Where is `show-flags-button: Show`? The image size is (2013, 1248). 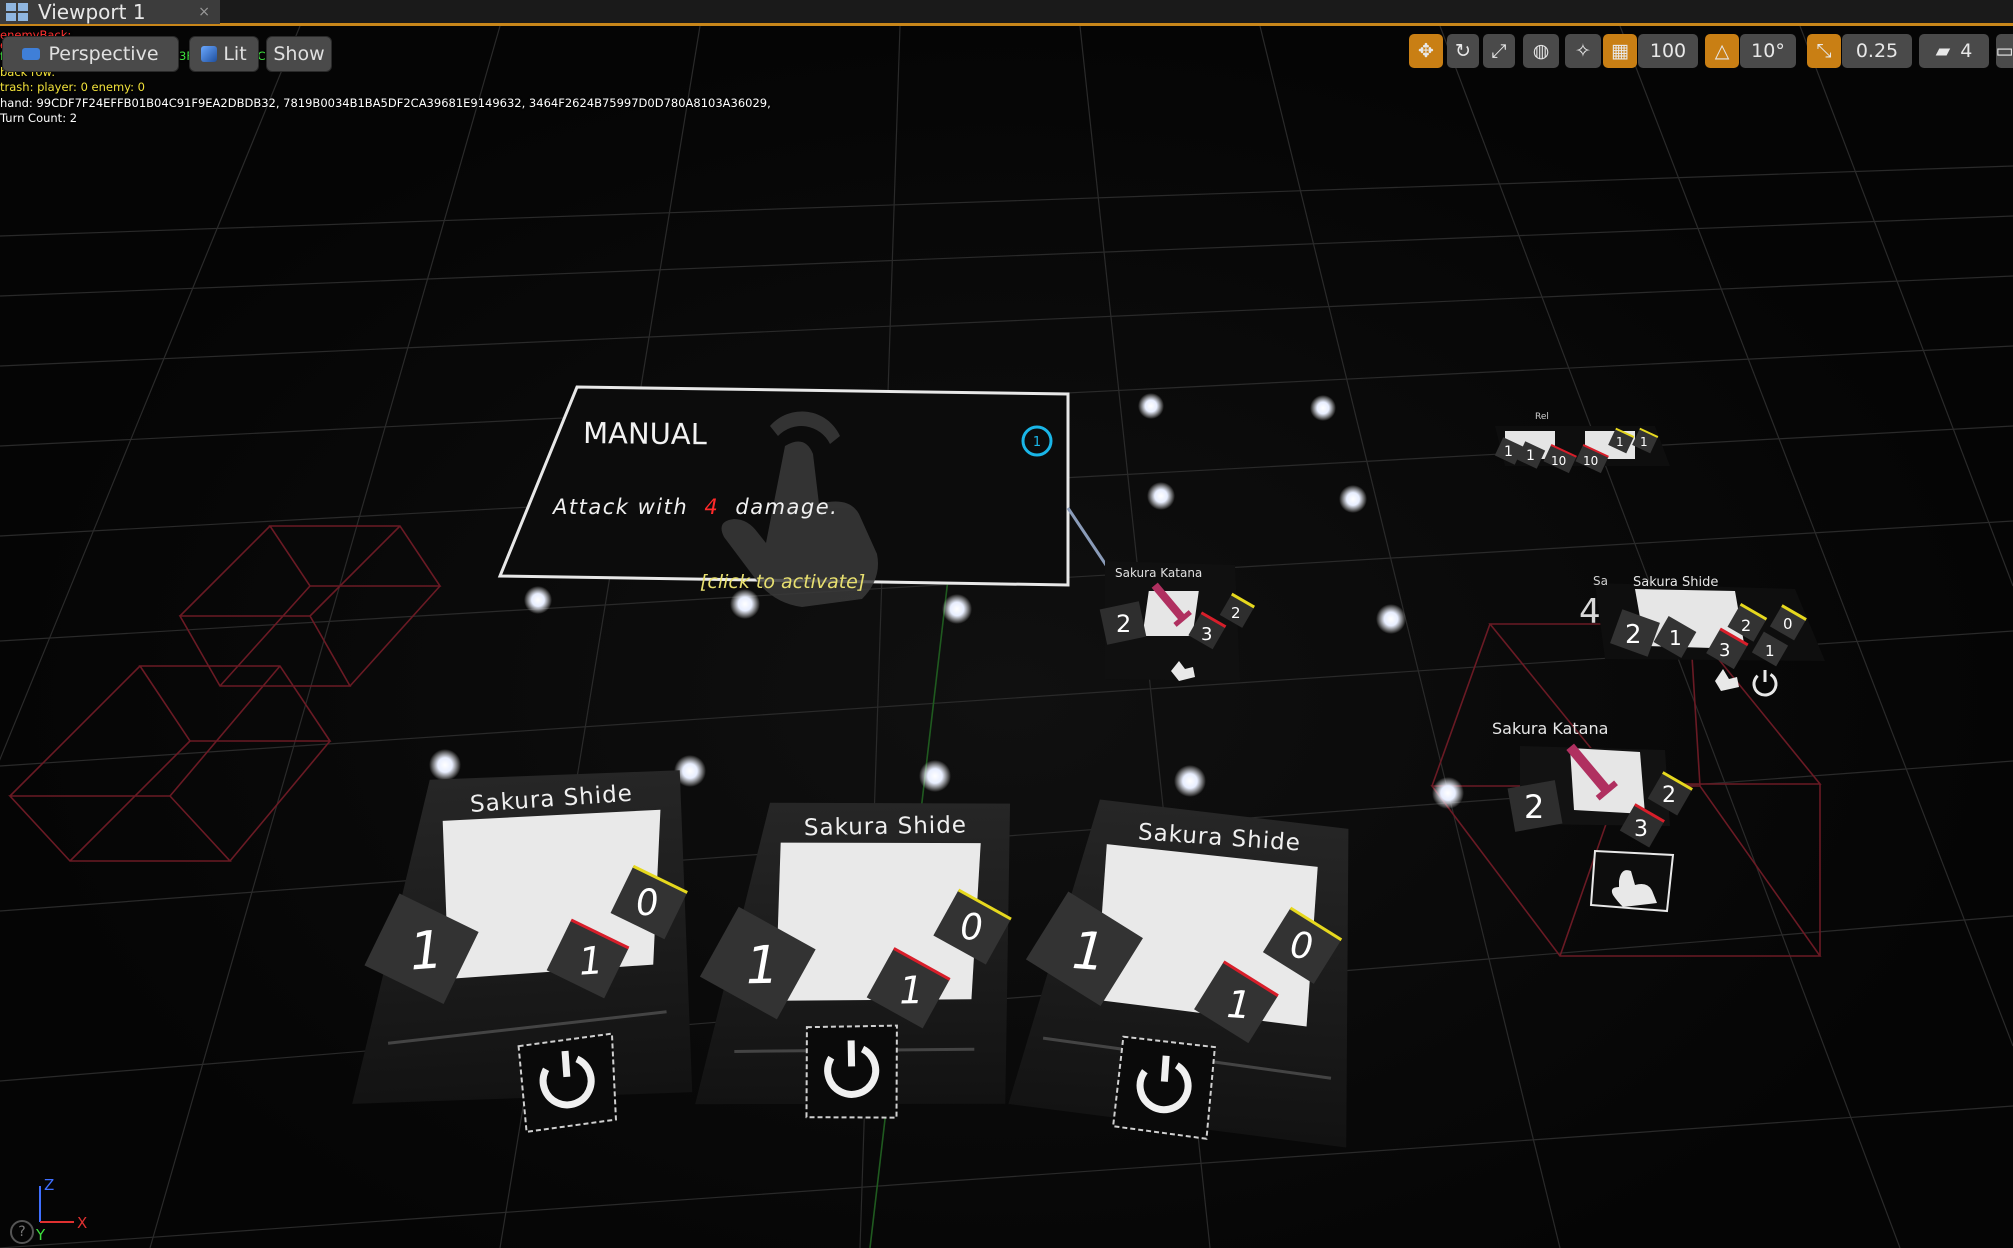 show-flags-button: Show is located at coordinates (299, 54).